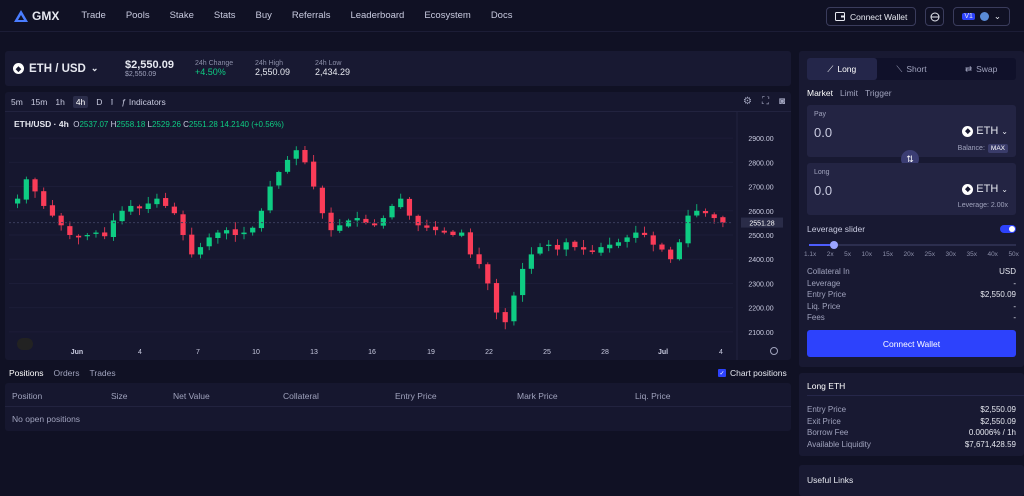  I want to click on interval-d: D, so click(99, 102).